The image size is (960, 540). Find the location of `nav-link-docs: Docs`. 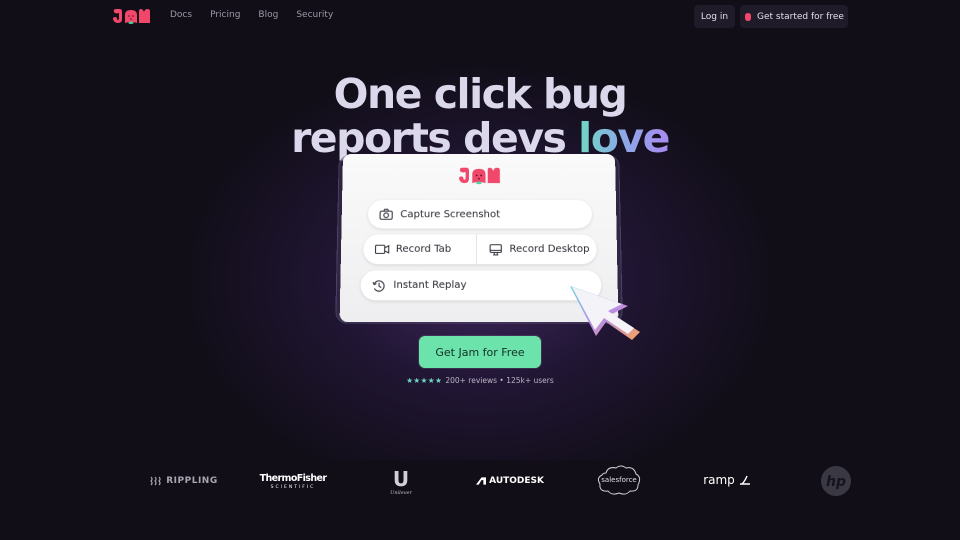

nav-link-docs: Docs is located at coordinates (181, 15).